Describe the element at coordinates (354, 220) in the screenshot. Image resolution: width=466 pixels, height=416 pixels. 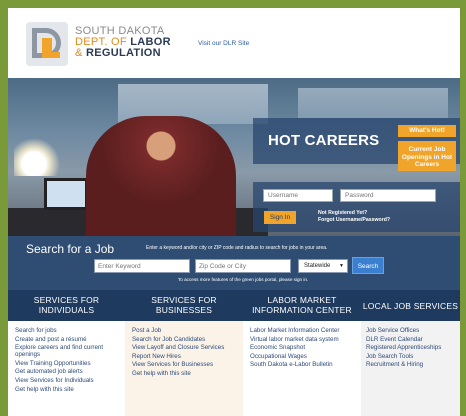
I see `forgot-credentials-link: Forgot Username/Password?` at that location.